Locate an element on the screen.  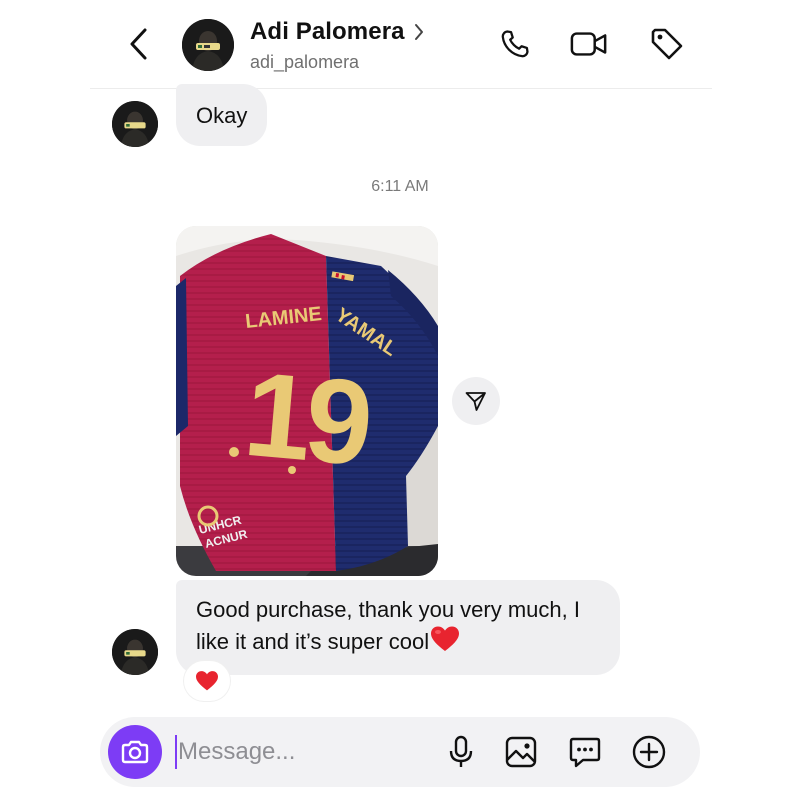
video-icon is located at coordinates (588, 44).